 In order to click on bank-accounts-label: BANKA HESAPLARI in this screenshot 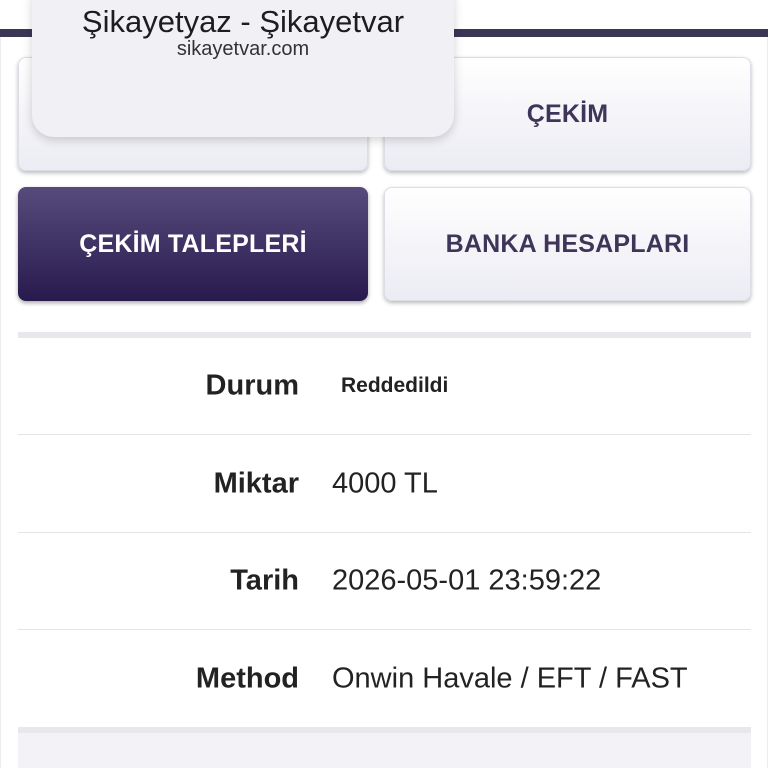, I will do `click(567, 243)`.